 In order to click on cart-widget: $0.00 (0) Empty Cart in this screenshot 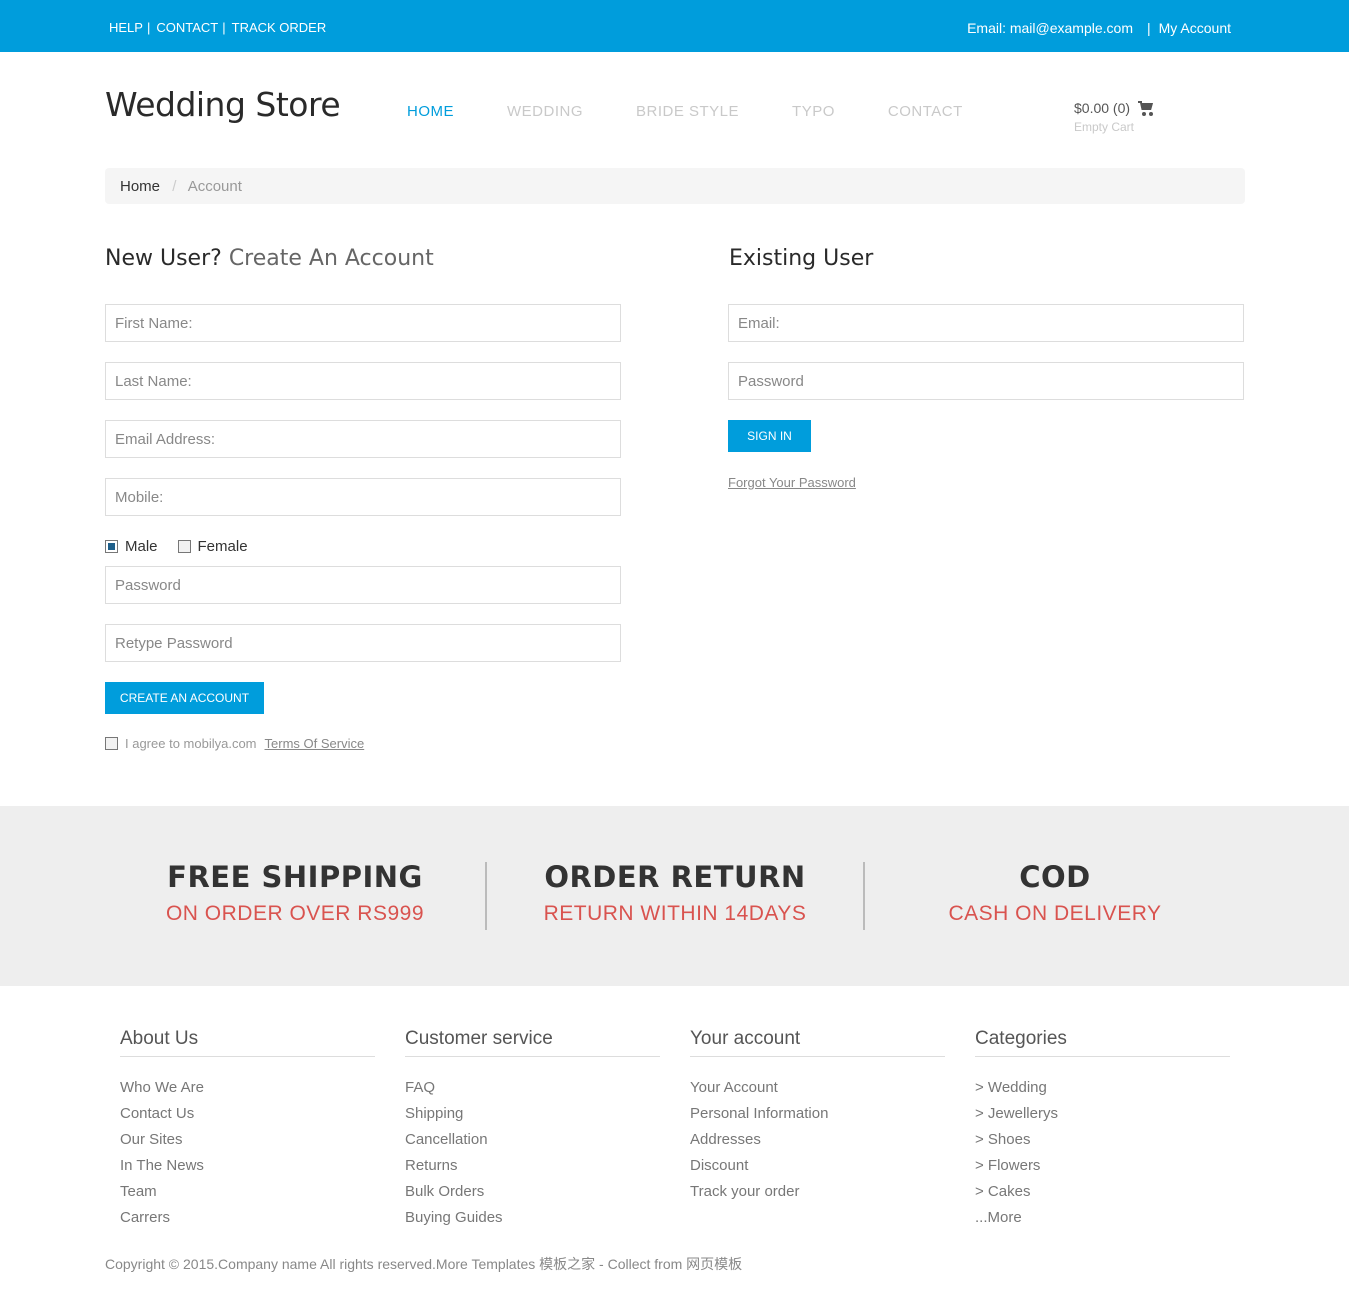, I will do `click(1114, 117)`.